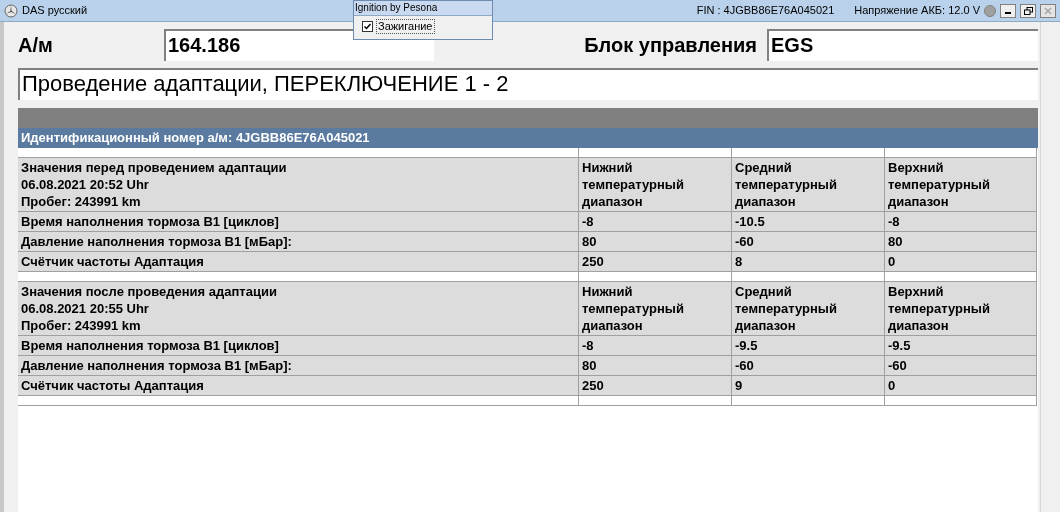 Image resolution: width=1060 pixels, height=512 pixels. I want to click on restore-button, so click(1028, 10).